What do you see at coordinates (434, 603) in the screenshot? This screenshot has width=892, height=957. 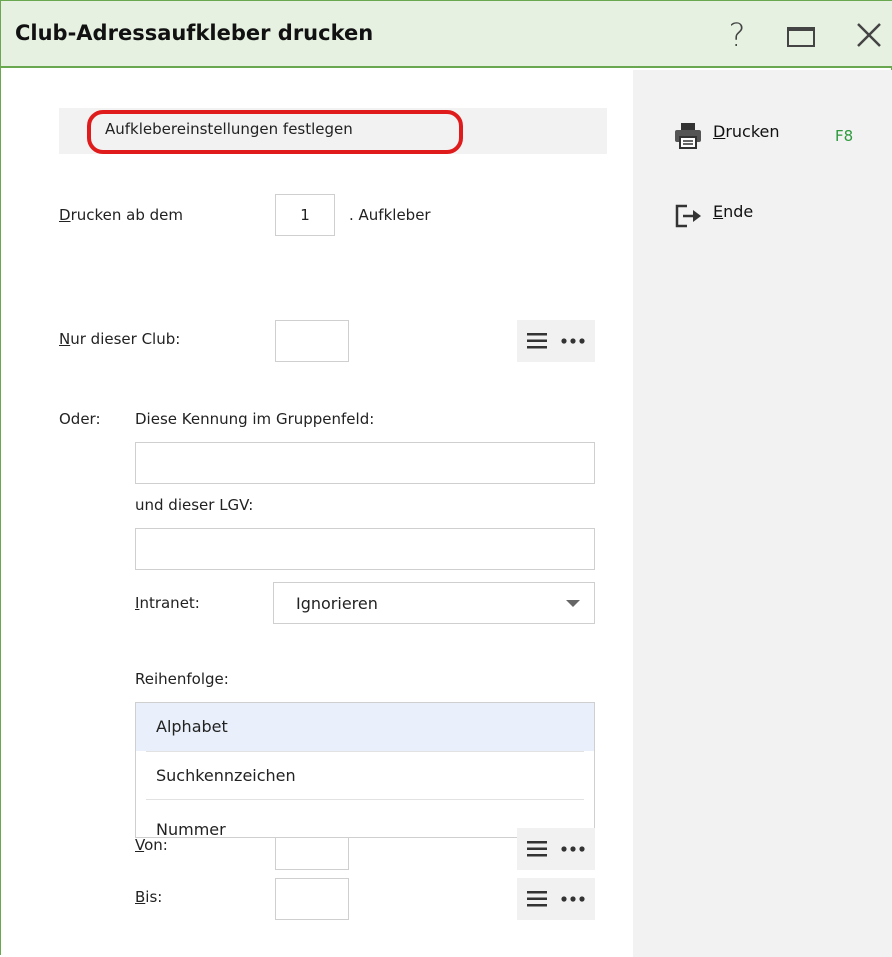 I see `intranet-select: Ignorieren` at bounding box center [434, 603].